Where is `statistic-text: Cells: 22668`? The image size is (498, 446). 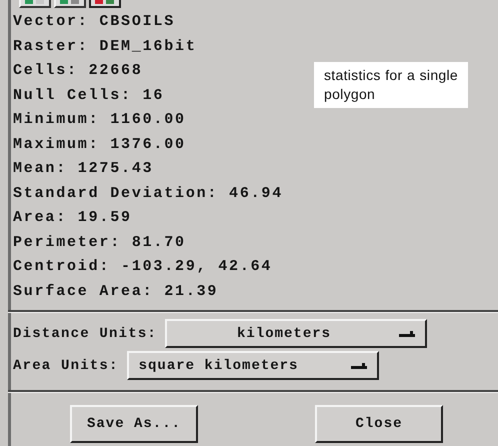
statistic-text: Cells: 22668 is located at coordinates (78, 71).